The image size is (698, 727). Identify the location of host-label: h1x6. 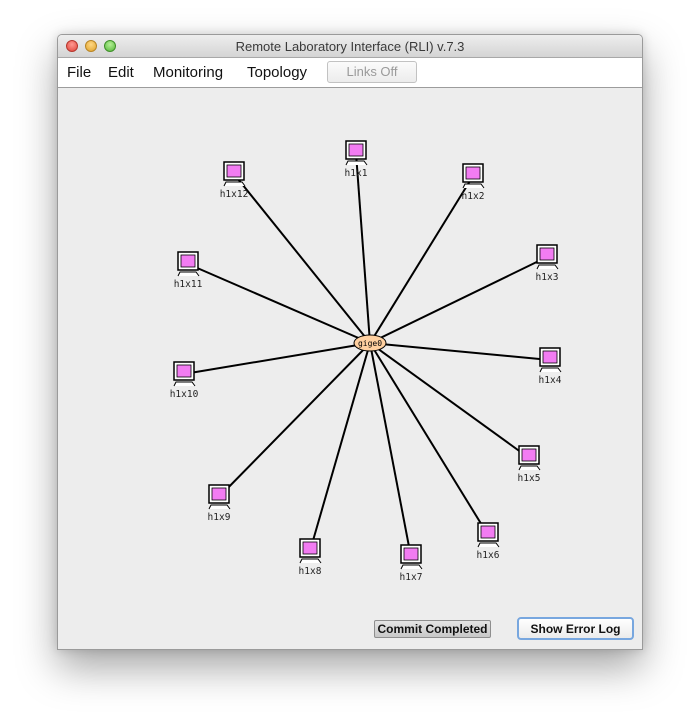
(488, 555).